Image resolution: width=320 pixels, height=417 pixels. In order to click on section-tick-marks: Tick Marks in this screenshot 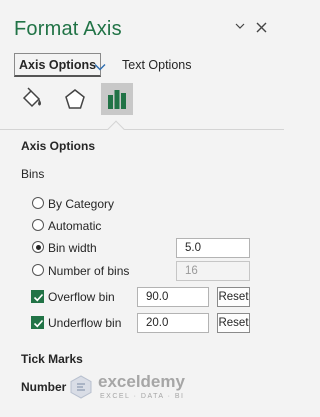, I will do `click(52, 359)`.